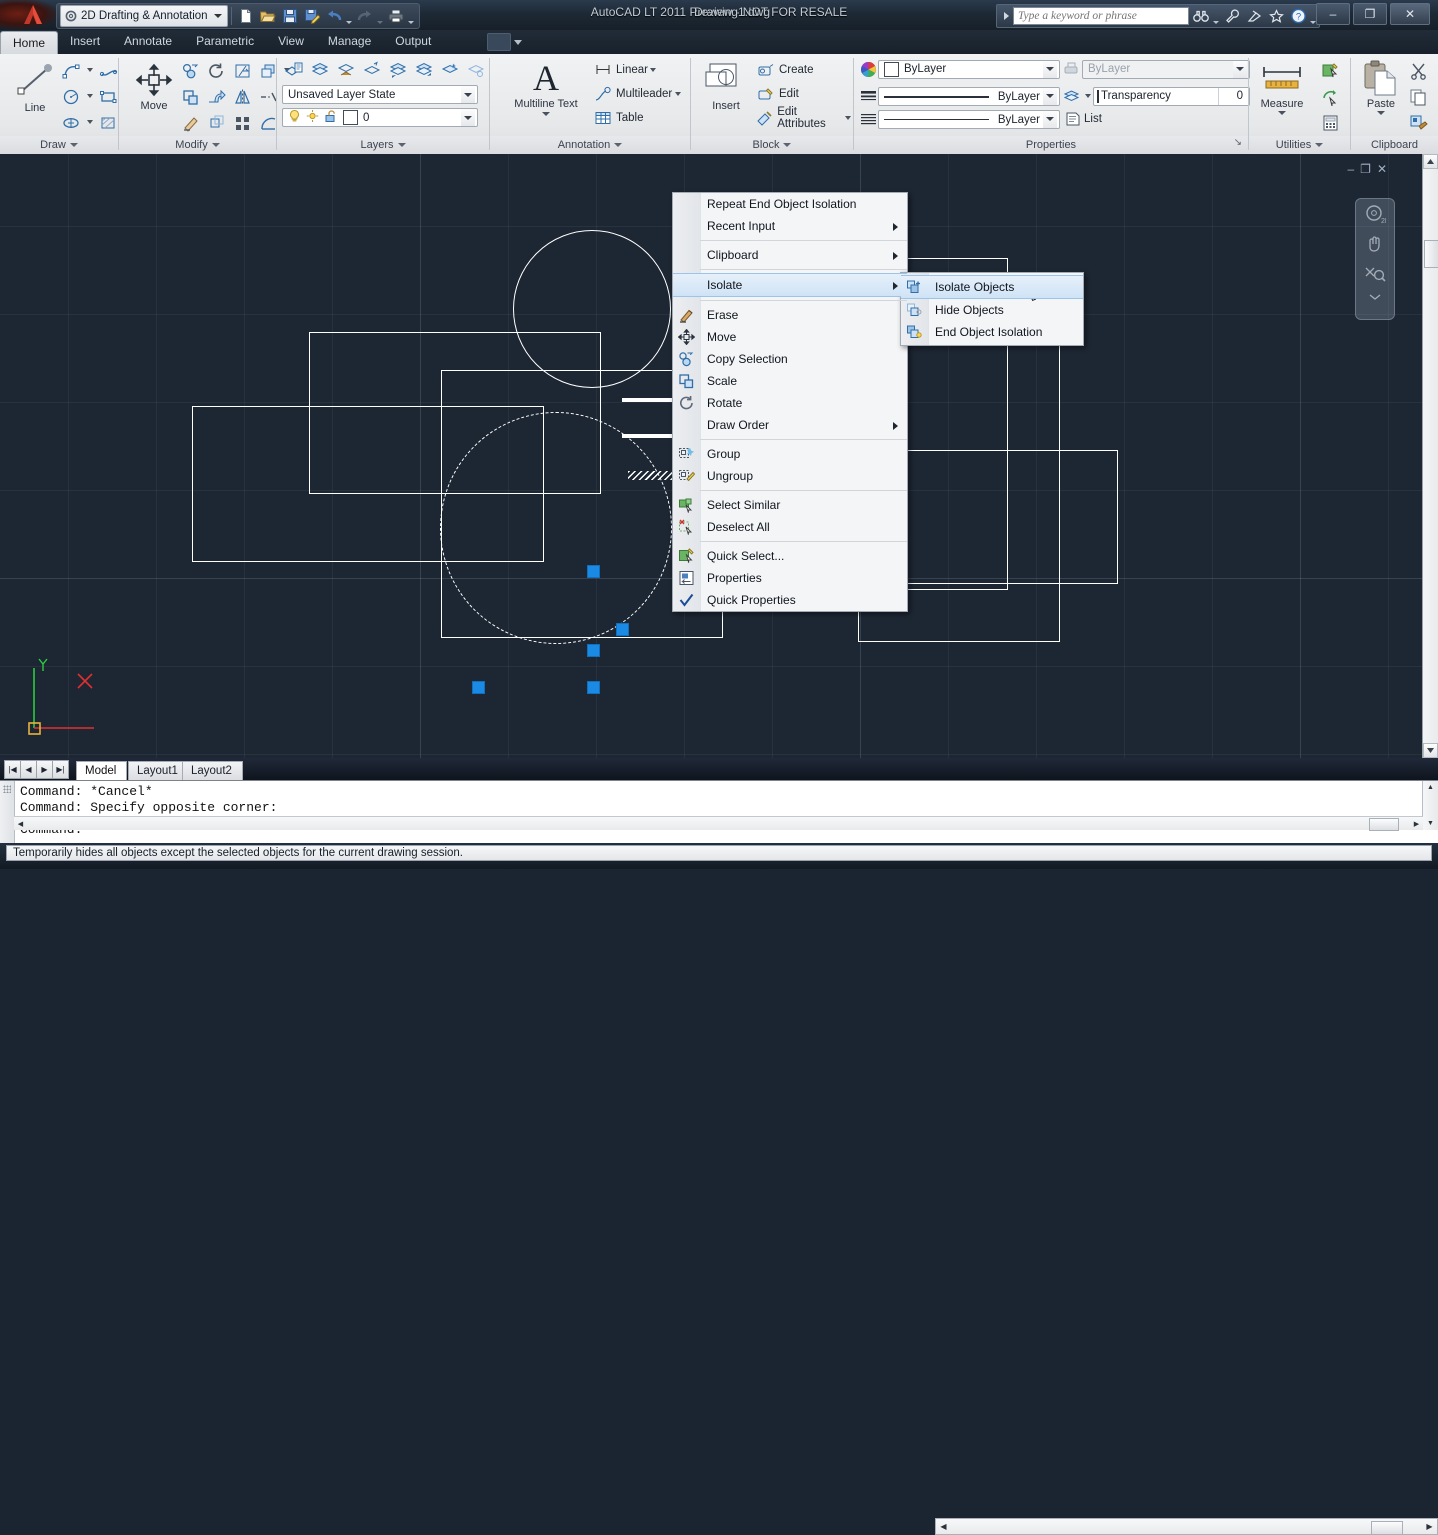  What do you see at coordinates (1282, 113) in the screenshot?
I see `measure-dropdown` at bounding box center [1282, 113].